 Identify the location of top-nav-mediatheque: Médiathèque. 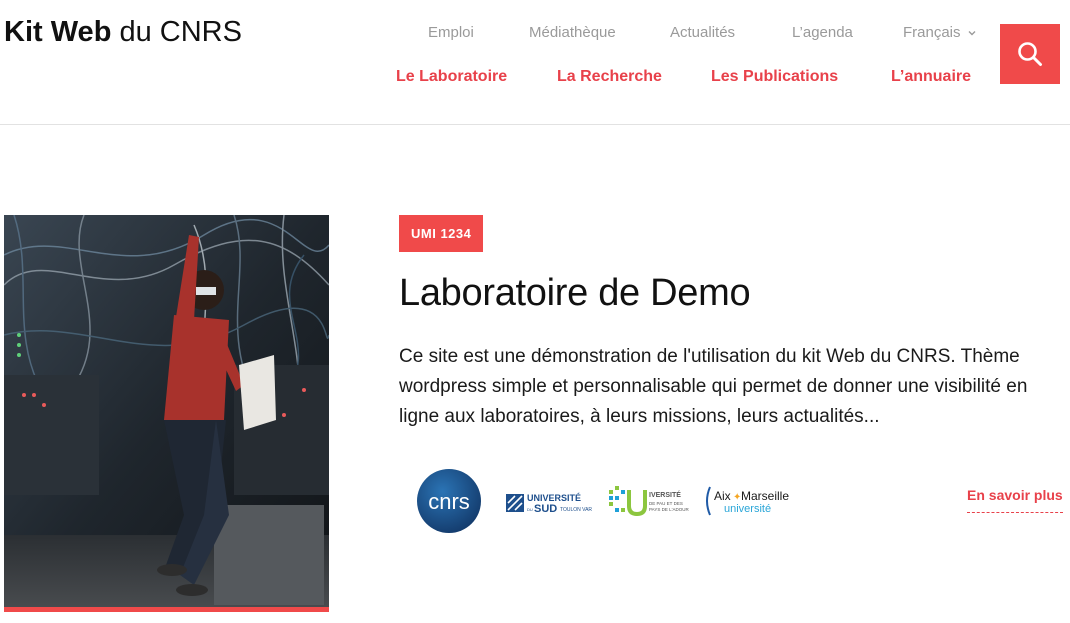
(572, 32).